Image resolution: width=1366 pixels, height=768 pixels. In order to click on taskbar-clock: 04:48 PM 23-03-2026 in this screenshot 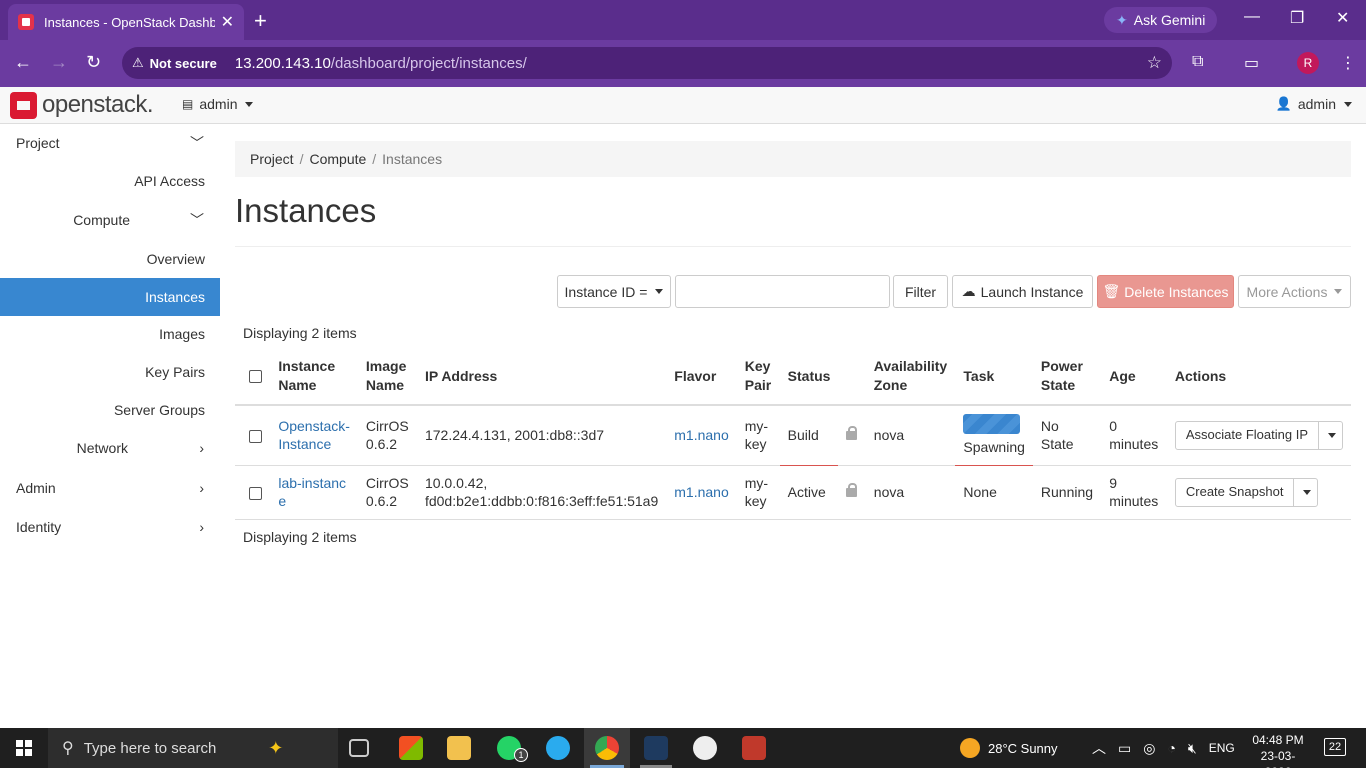, I will do `click(1278, 750)`.